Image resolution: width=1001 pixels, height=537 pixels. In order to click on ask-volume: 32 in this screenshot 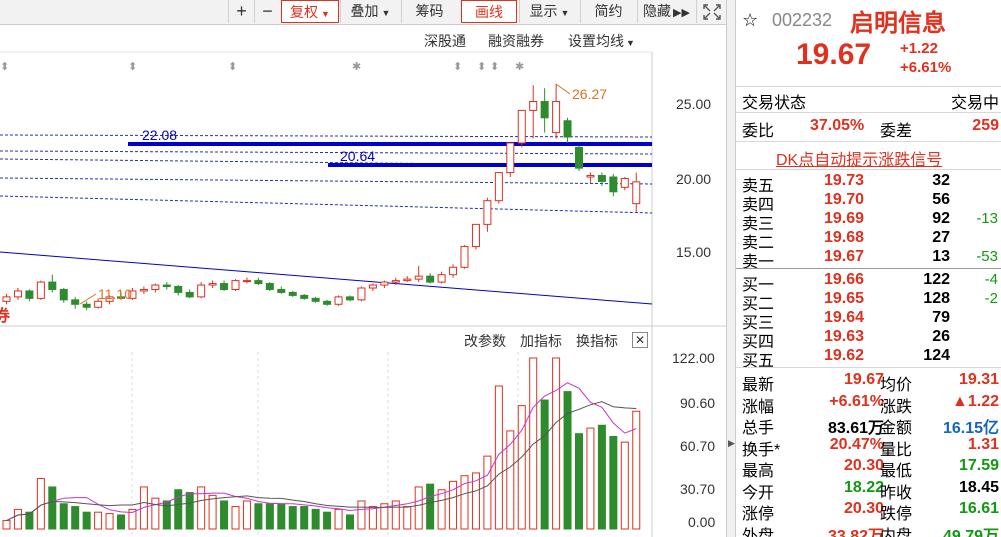, I will do `click(941, 180)`.